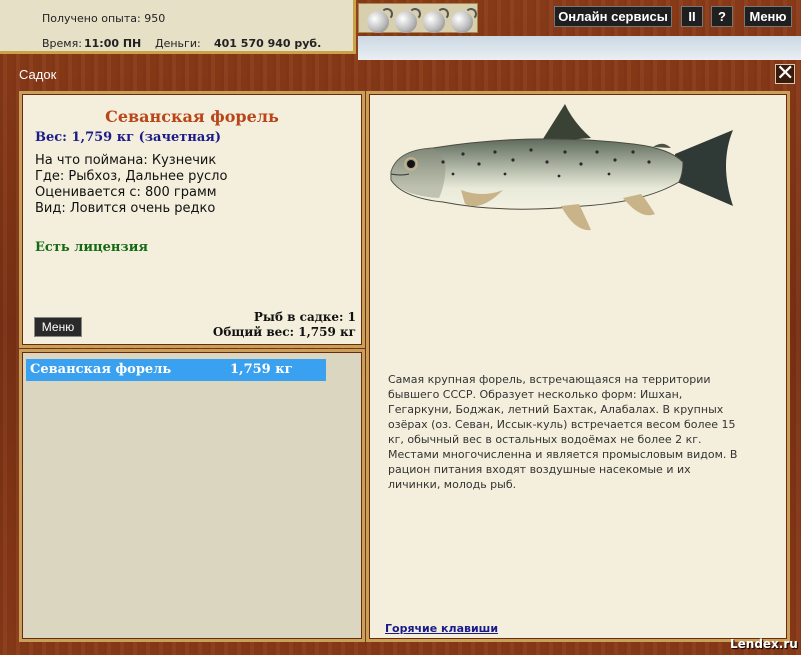  What do you see at coordinates (128, 137) in the screenshot?
I see `fish-weight: Вес: 1,759 кг (зачетная)` at bounding box center [128, 137].